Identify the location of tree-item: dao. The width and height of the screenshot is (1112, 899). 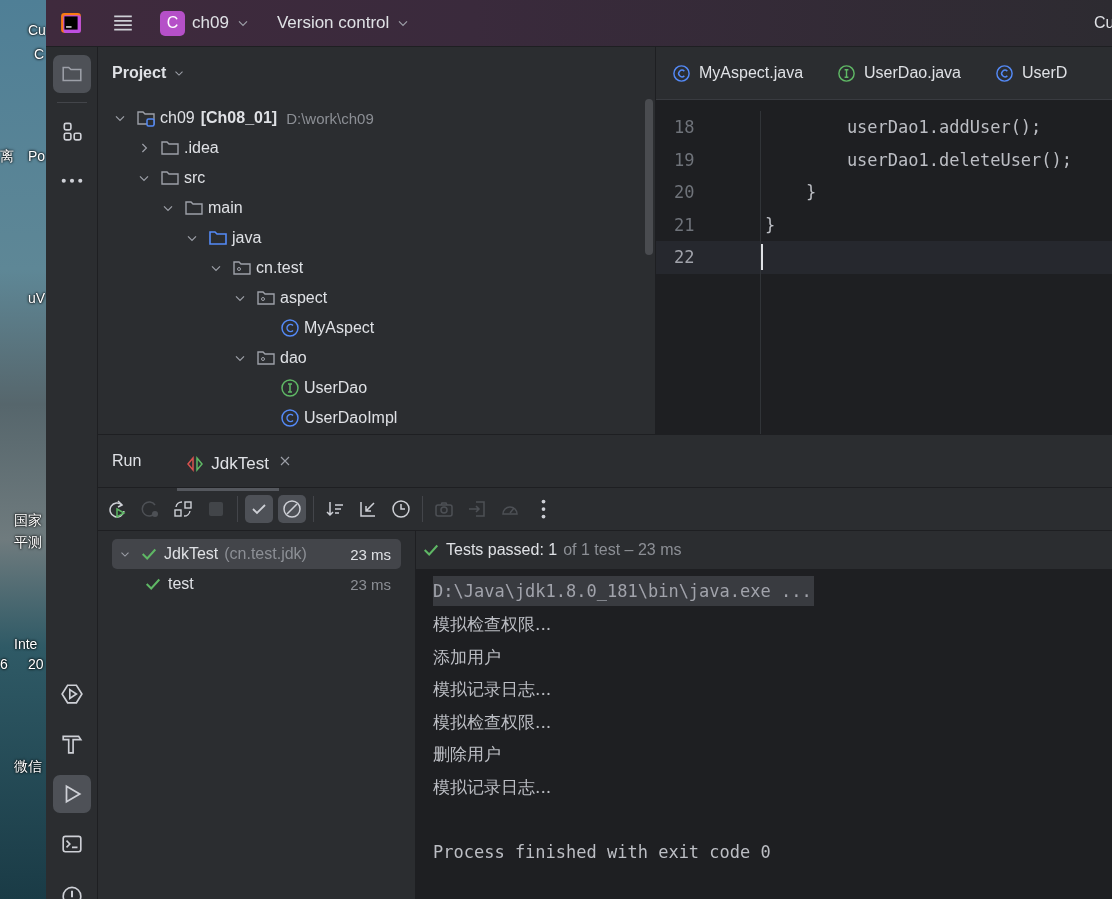
(376, 358).